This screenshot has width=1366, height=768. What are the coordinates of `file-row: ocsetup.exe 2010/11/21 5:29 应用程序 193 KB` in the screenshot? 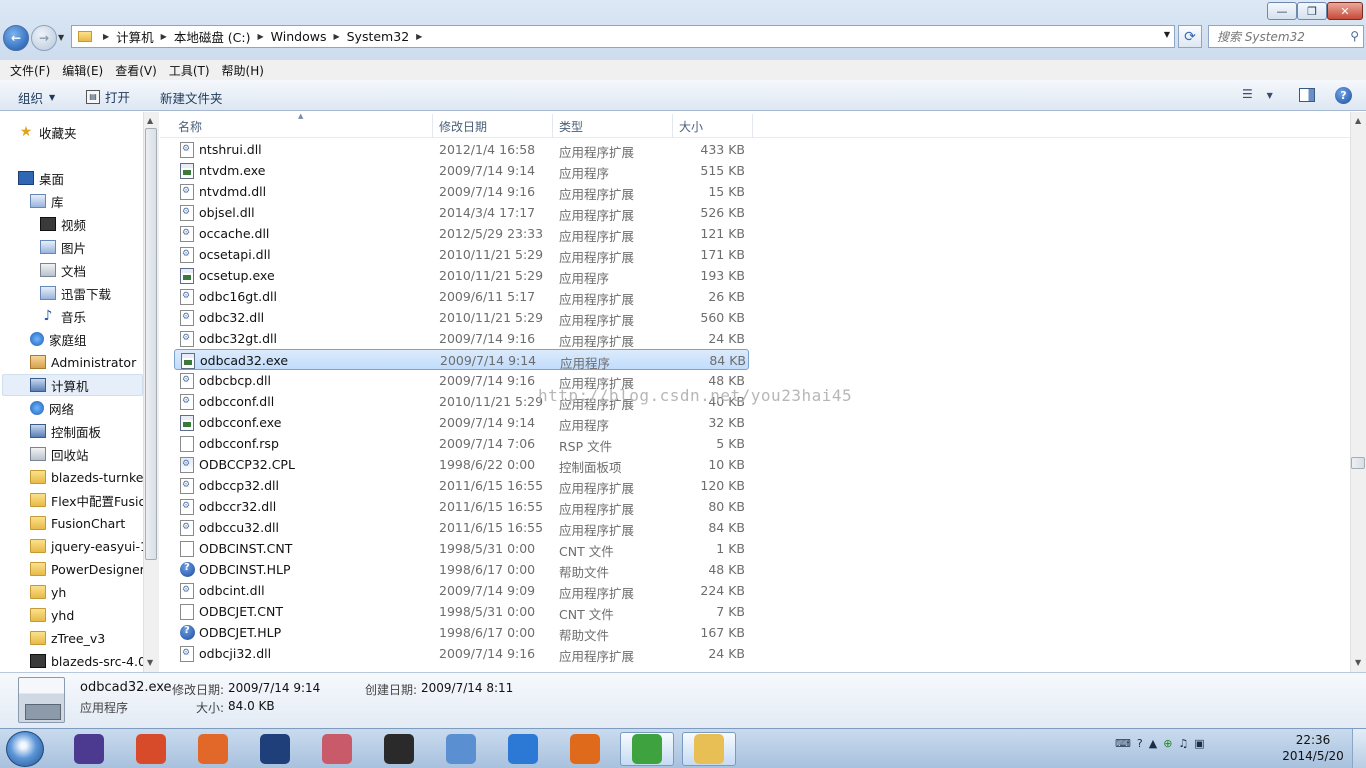 It's located at (461, 275).